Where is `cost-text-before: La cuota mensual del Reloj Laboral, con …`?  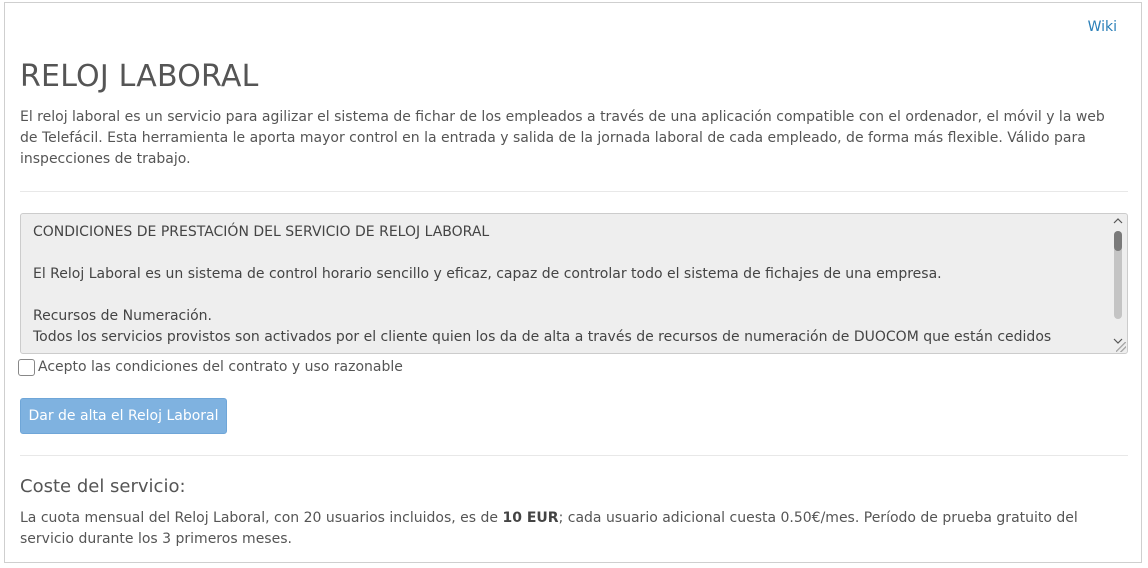
cost-text-before: La cuota mensual del Reloj Laboral, con … is located at coordinates (261, 518).